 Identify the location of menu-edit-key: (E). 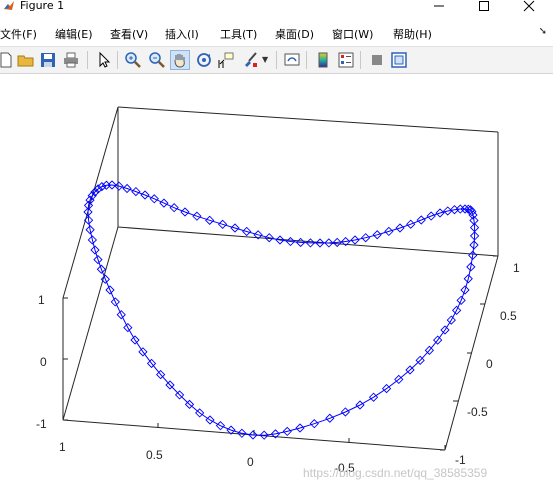
(85, 34).